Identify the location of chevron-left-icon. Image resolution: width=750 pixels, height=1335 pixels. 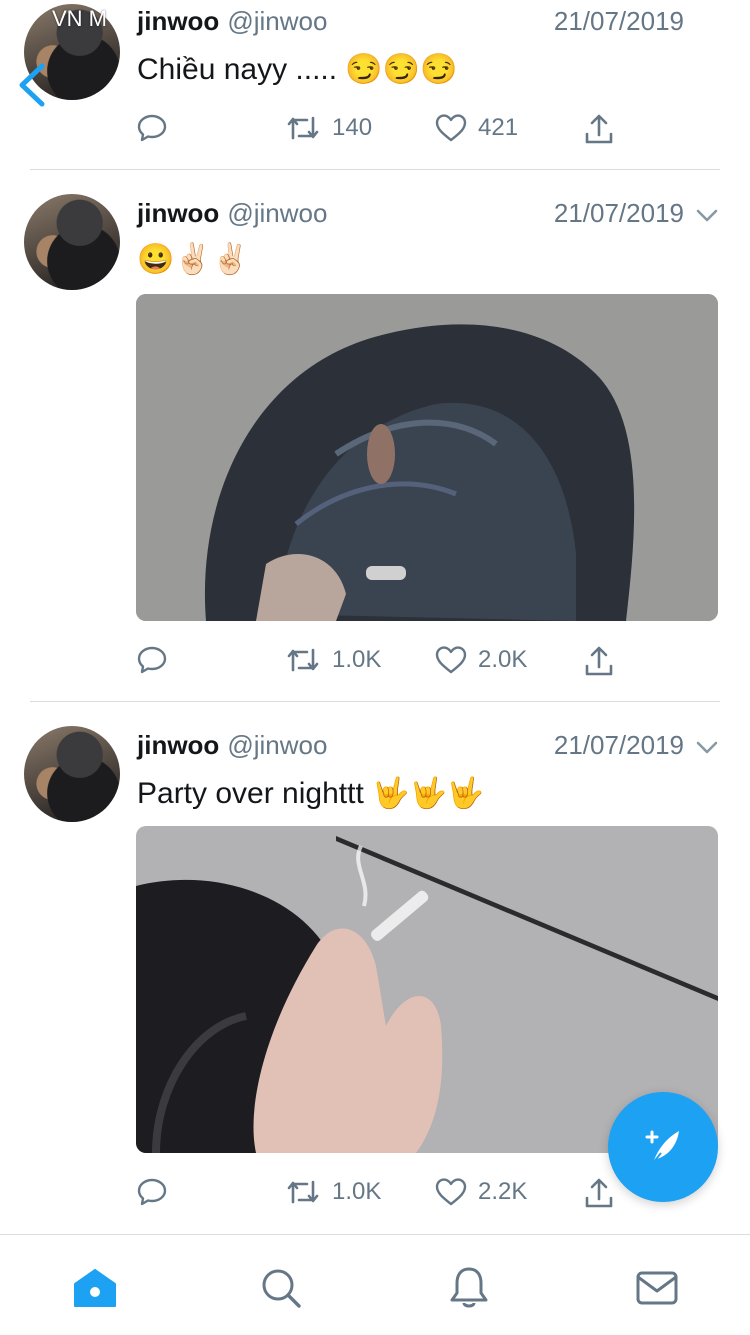
(32, 85).